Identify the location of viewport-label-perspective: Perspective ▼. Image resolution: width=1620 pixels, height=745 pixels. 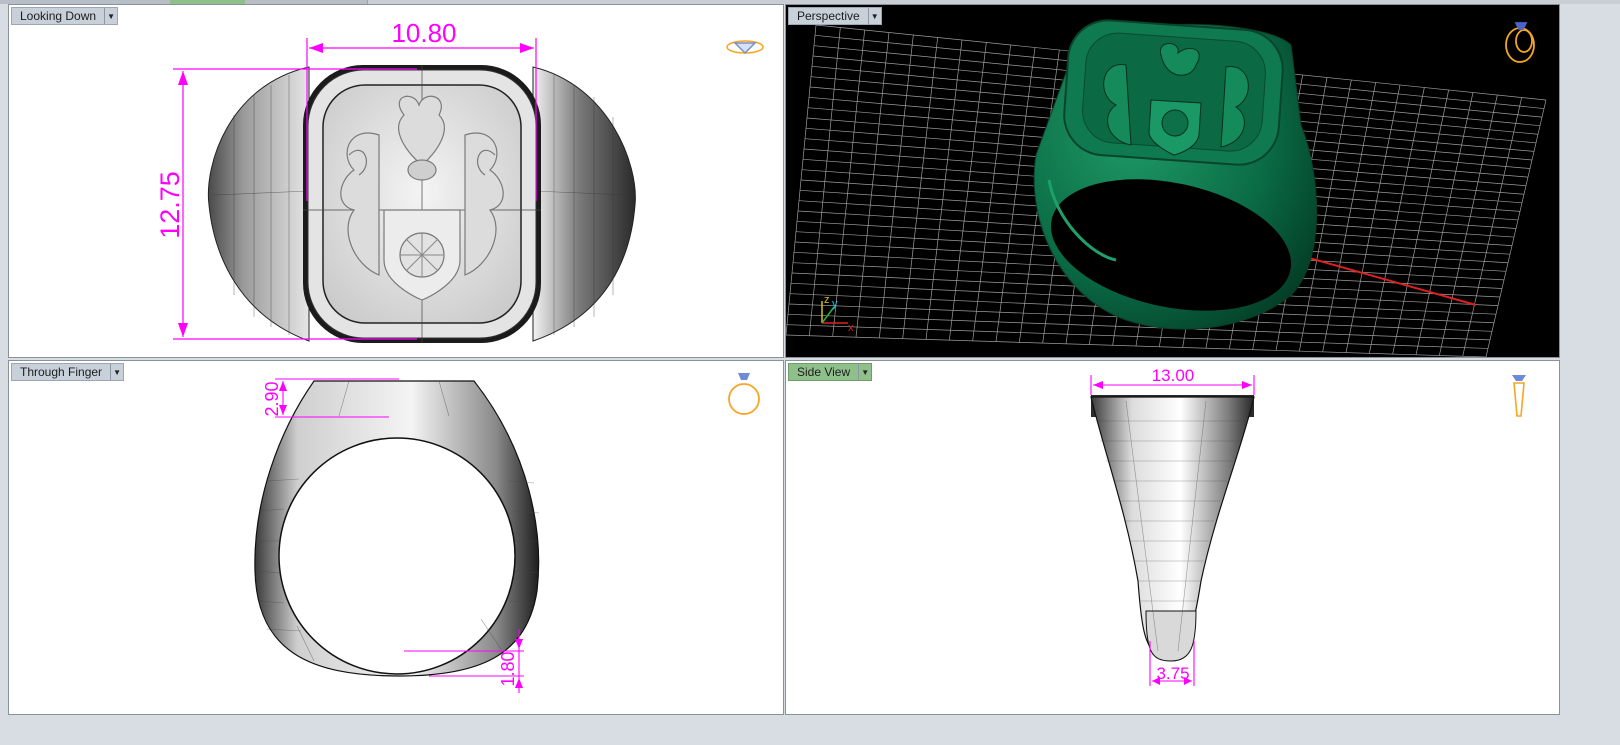
(835, 16).